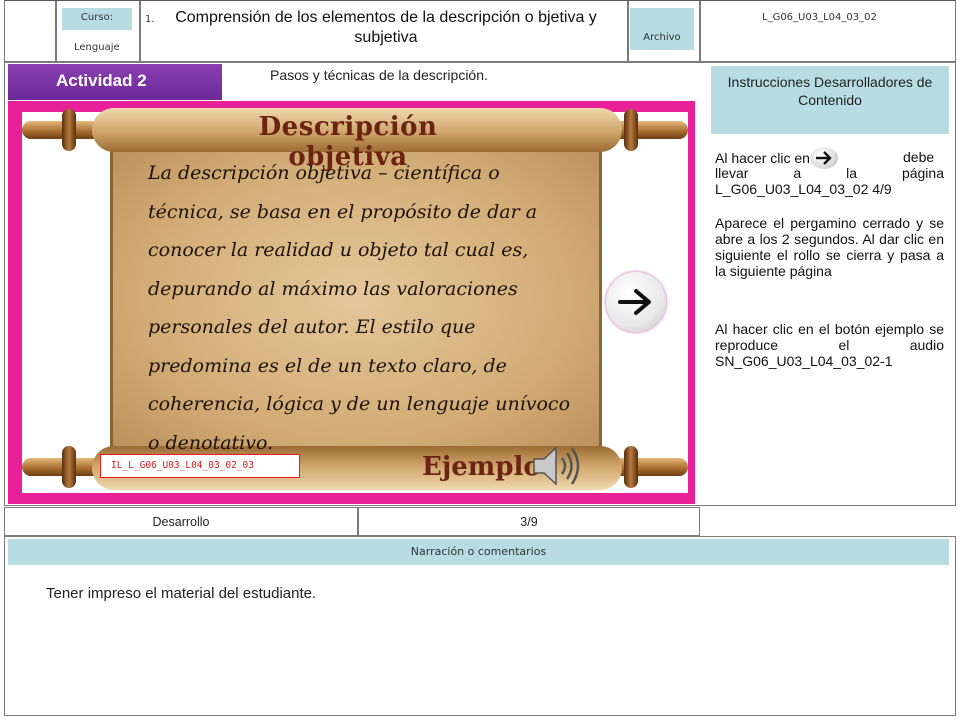 The height and width of the screenshot is (720, 960). I want to click on image-code-label: IL_L_G06_U03_L04_03_02_03, so click(200, 466).